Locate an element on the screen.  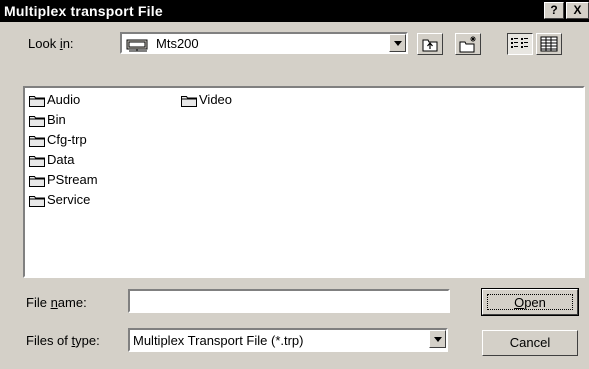
create-new-folder-button is located at coordinates (468, 44).